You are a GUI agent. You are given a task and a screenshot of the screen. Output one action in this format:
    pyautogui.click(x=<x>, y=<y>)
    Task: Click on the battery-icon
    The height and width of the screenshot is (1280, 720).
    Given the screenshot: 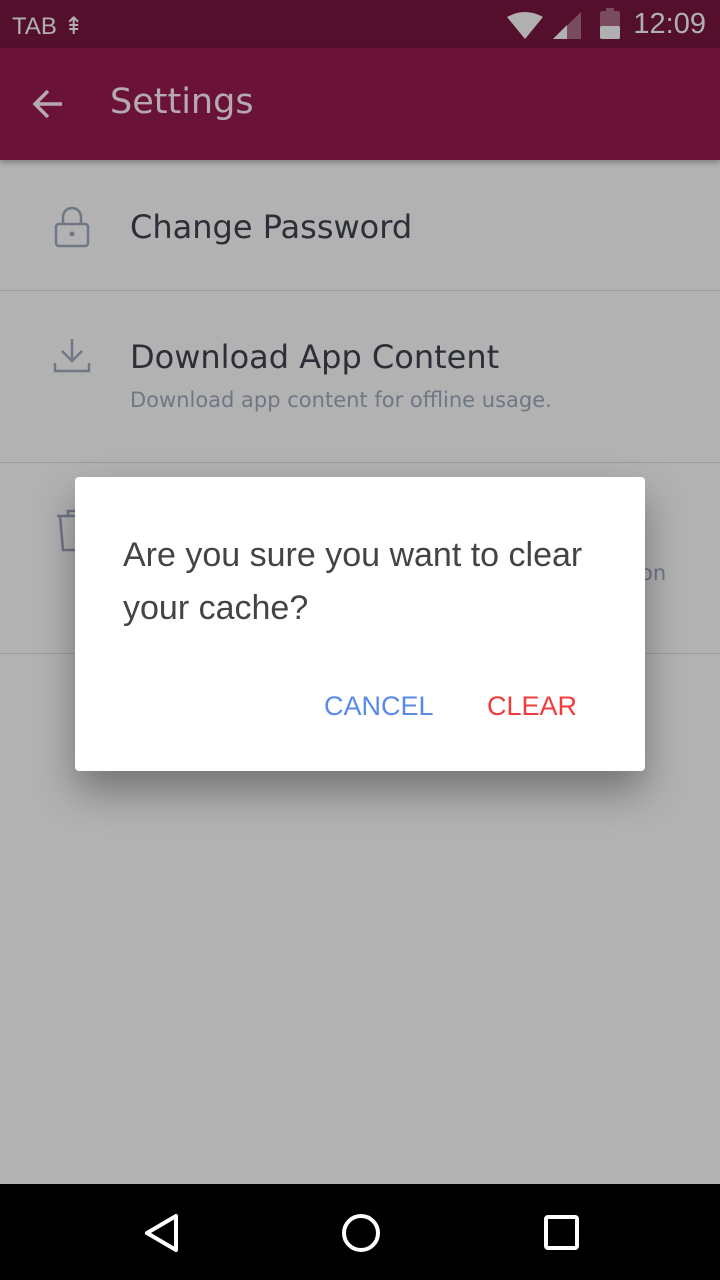 What is the action you would take?
    pyautogui.click(x=610, y=23)
    